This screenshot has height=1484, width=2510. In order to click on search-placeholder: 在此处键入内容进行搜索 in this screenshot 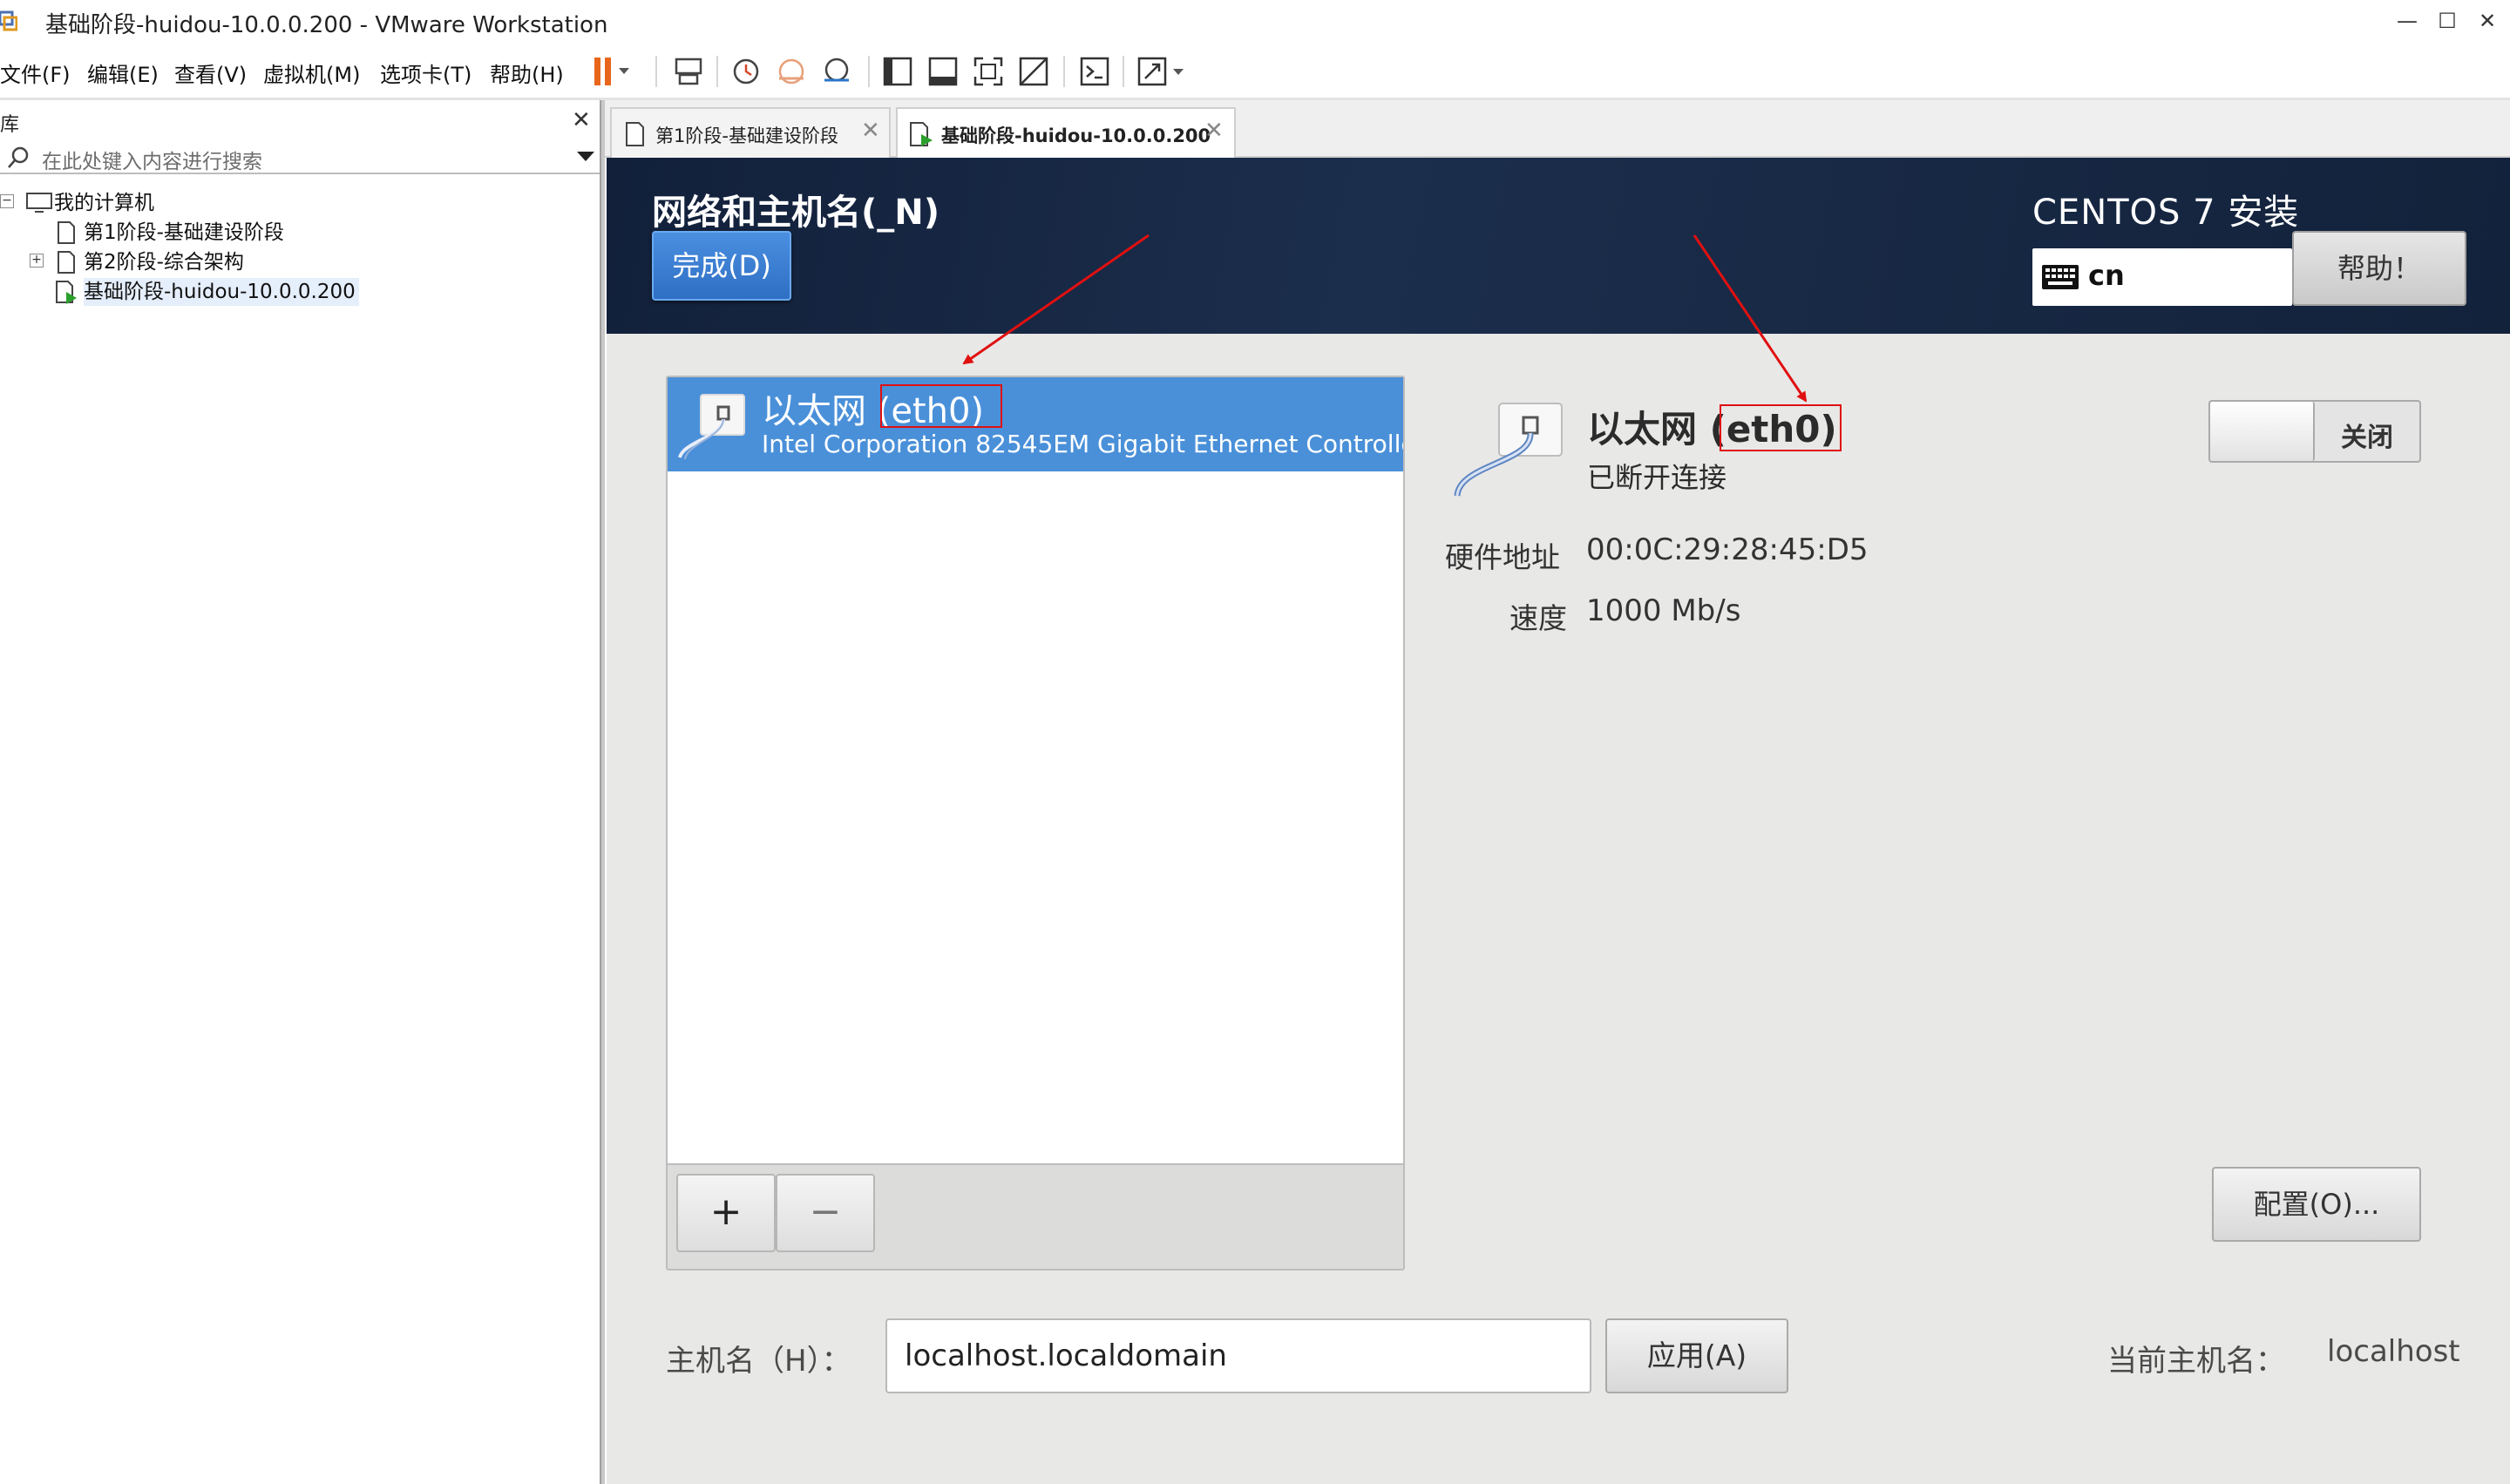, I will do `click(152, 162)`.